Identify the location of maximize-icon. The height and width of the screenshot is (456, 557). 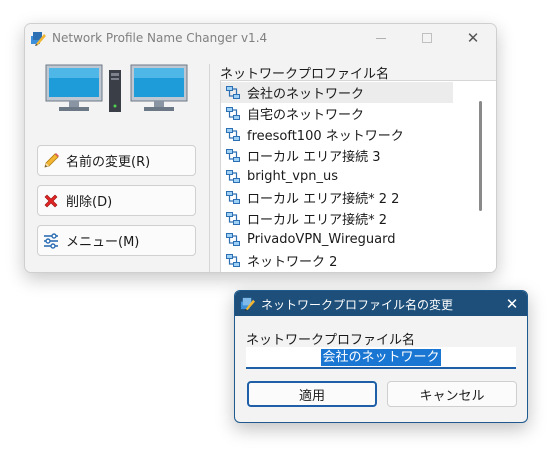
(427, 38).